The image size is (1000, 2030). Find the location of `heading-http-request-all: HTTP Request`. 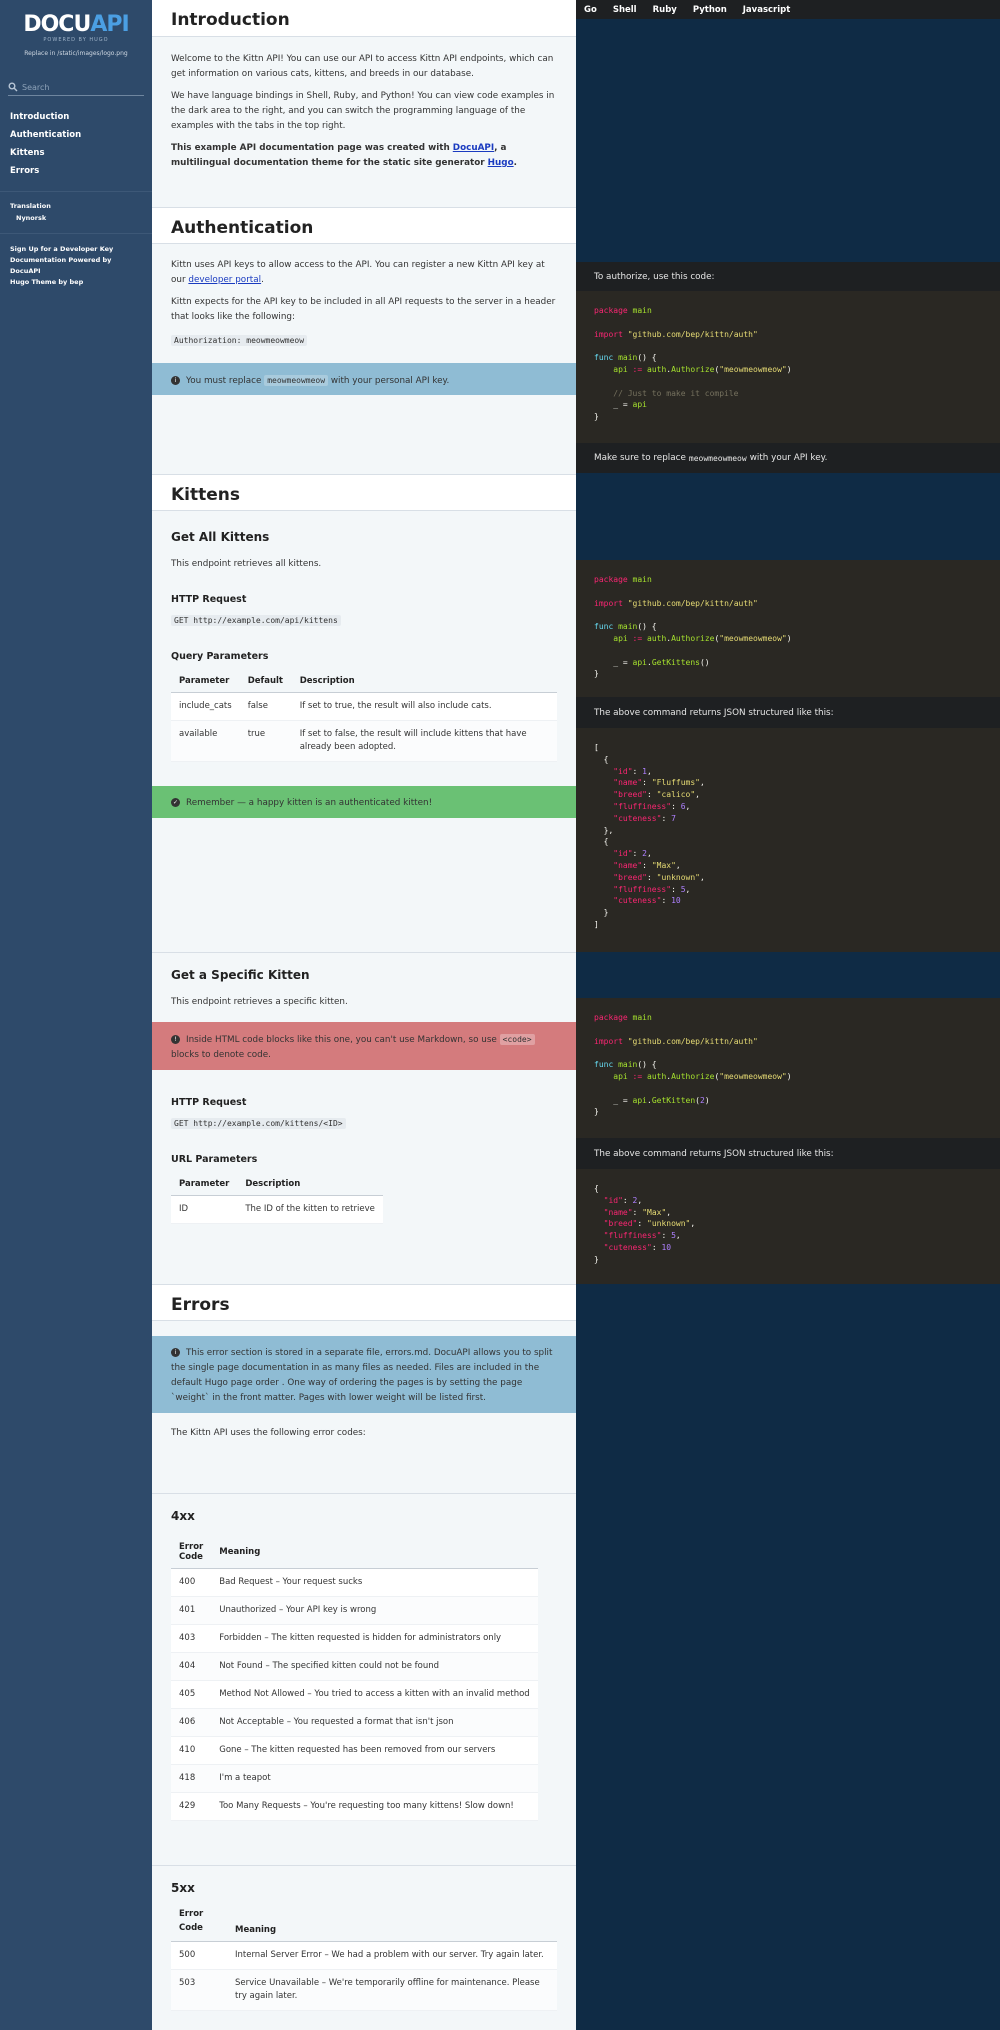

heading-http-request-all: HTTP Request is located at coordinates (209, 599).